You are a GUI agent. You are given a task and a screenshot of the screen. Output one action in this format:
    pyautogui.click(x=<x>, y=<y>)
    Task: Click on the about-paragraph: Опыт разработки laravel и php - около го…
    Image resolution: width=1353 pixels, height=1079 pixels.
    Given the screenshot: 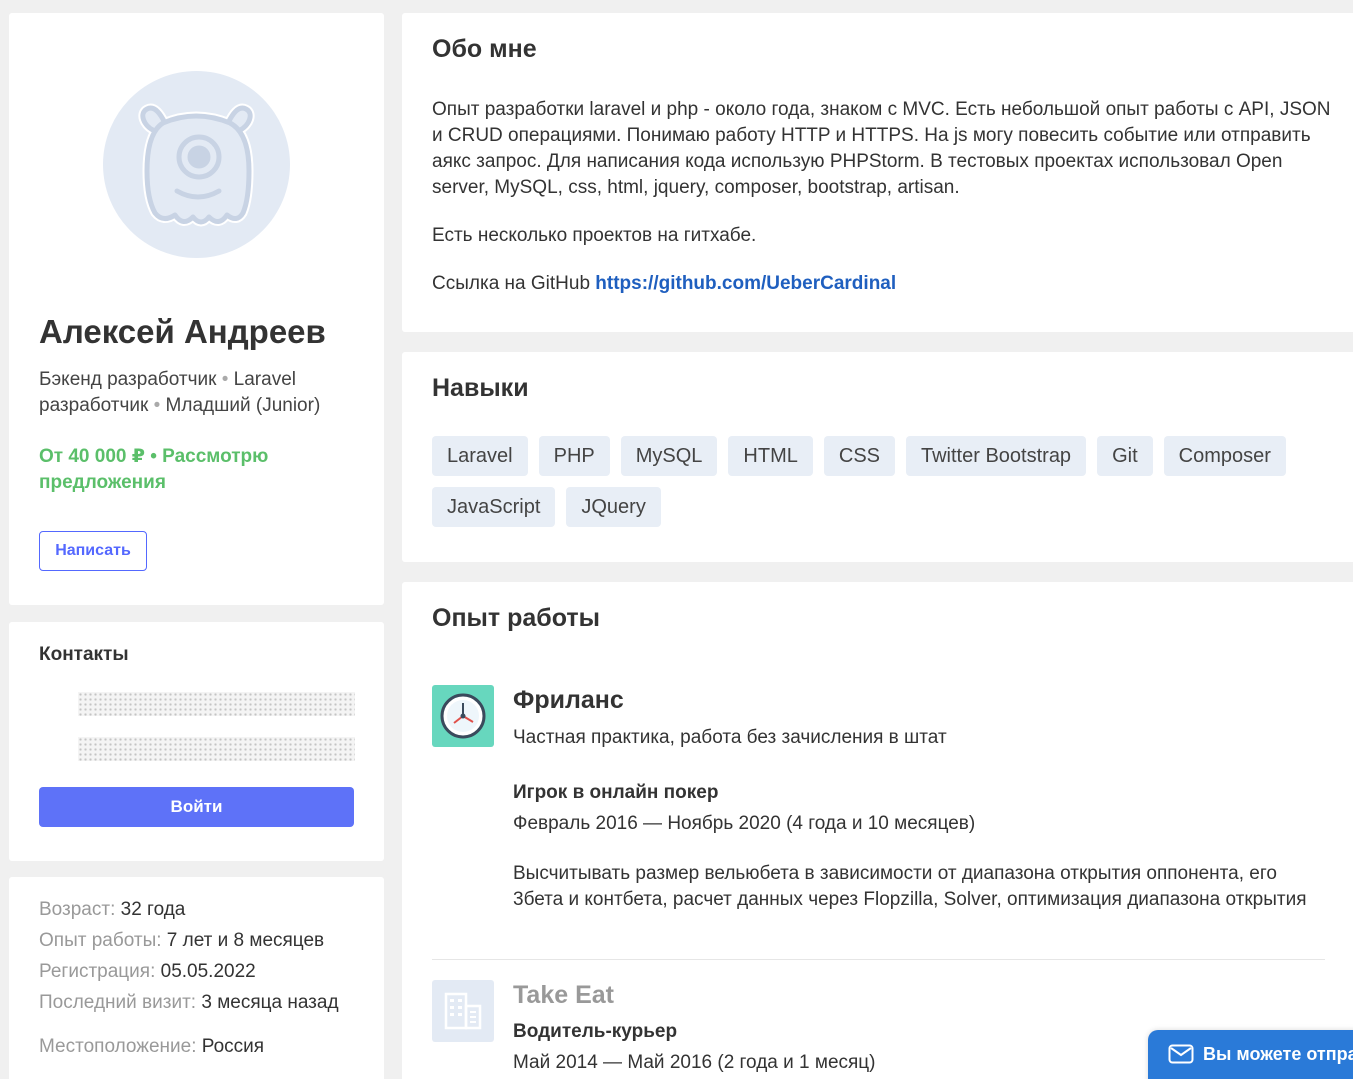 What is the action you would take?
    pyautogui.click(x=881, y=148)
    